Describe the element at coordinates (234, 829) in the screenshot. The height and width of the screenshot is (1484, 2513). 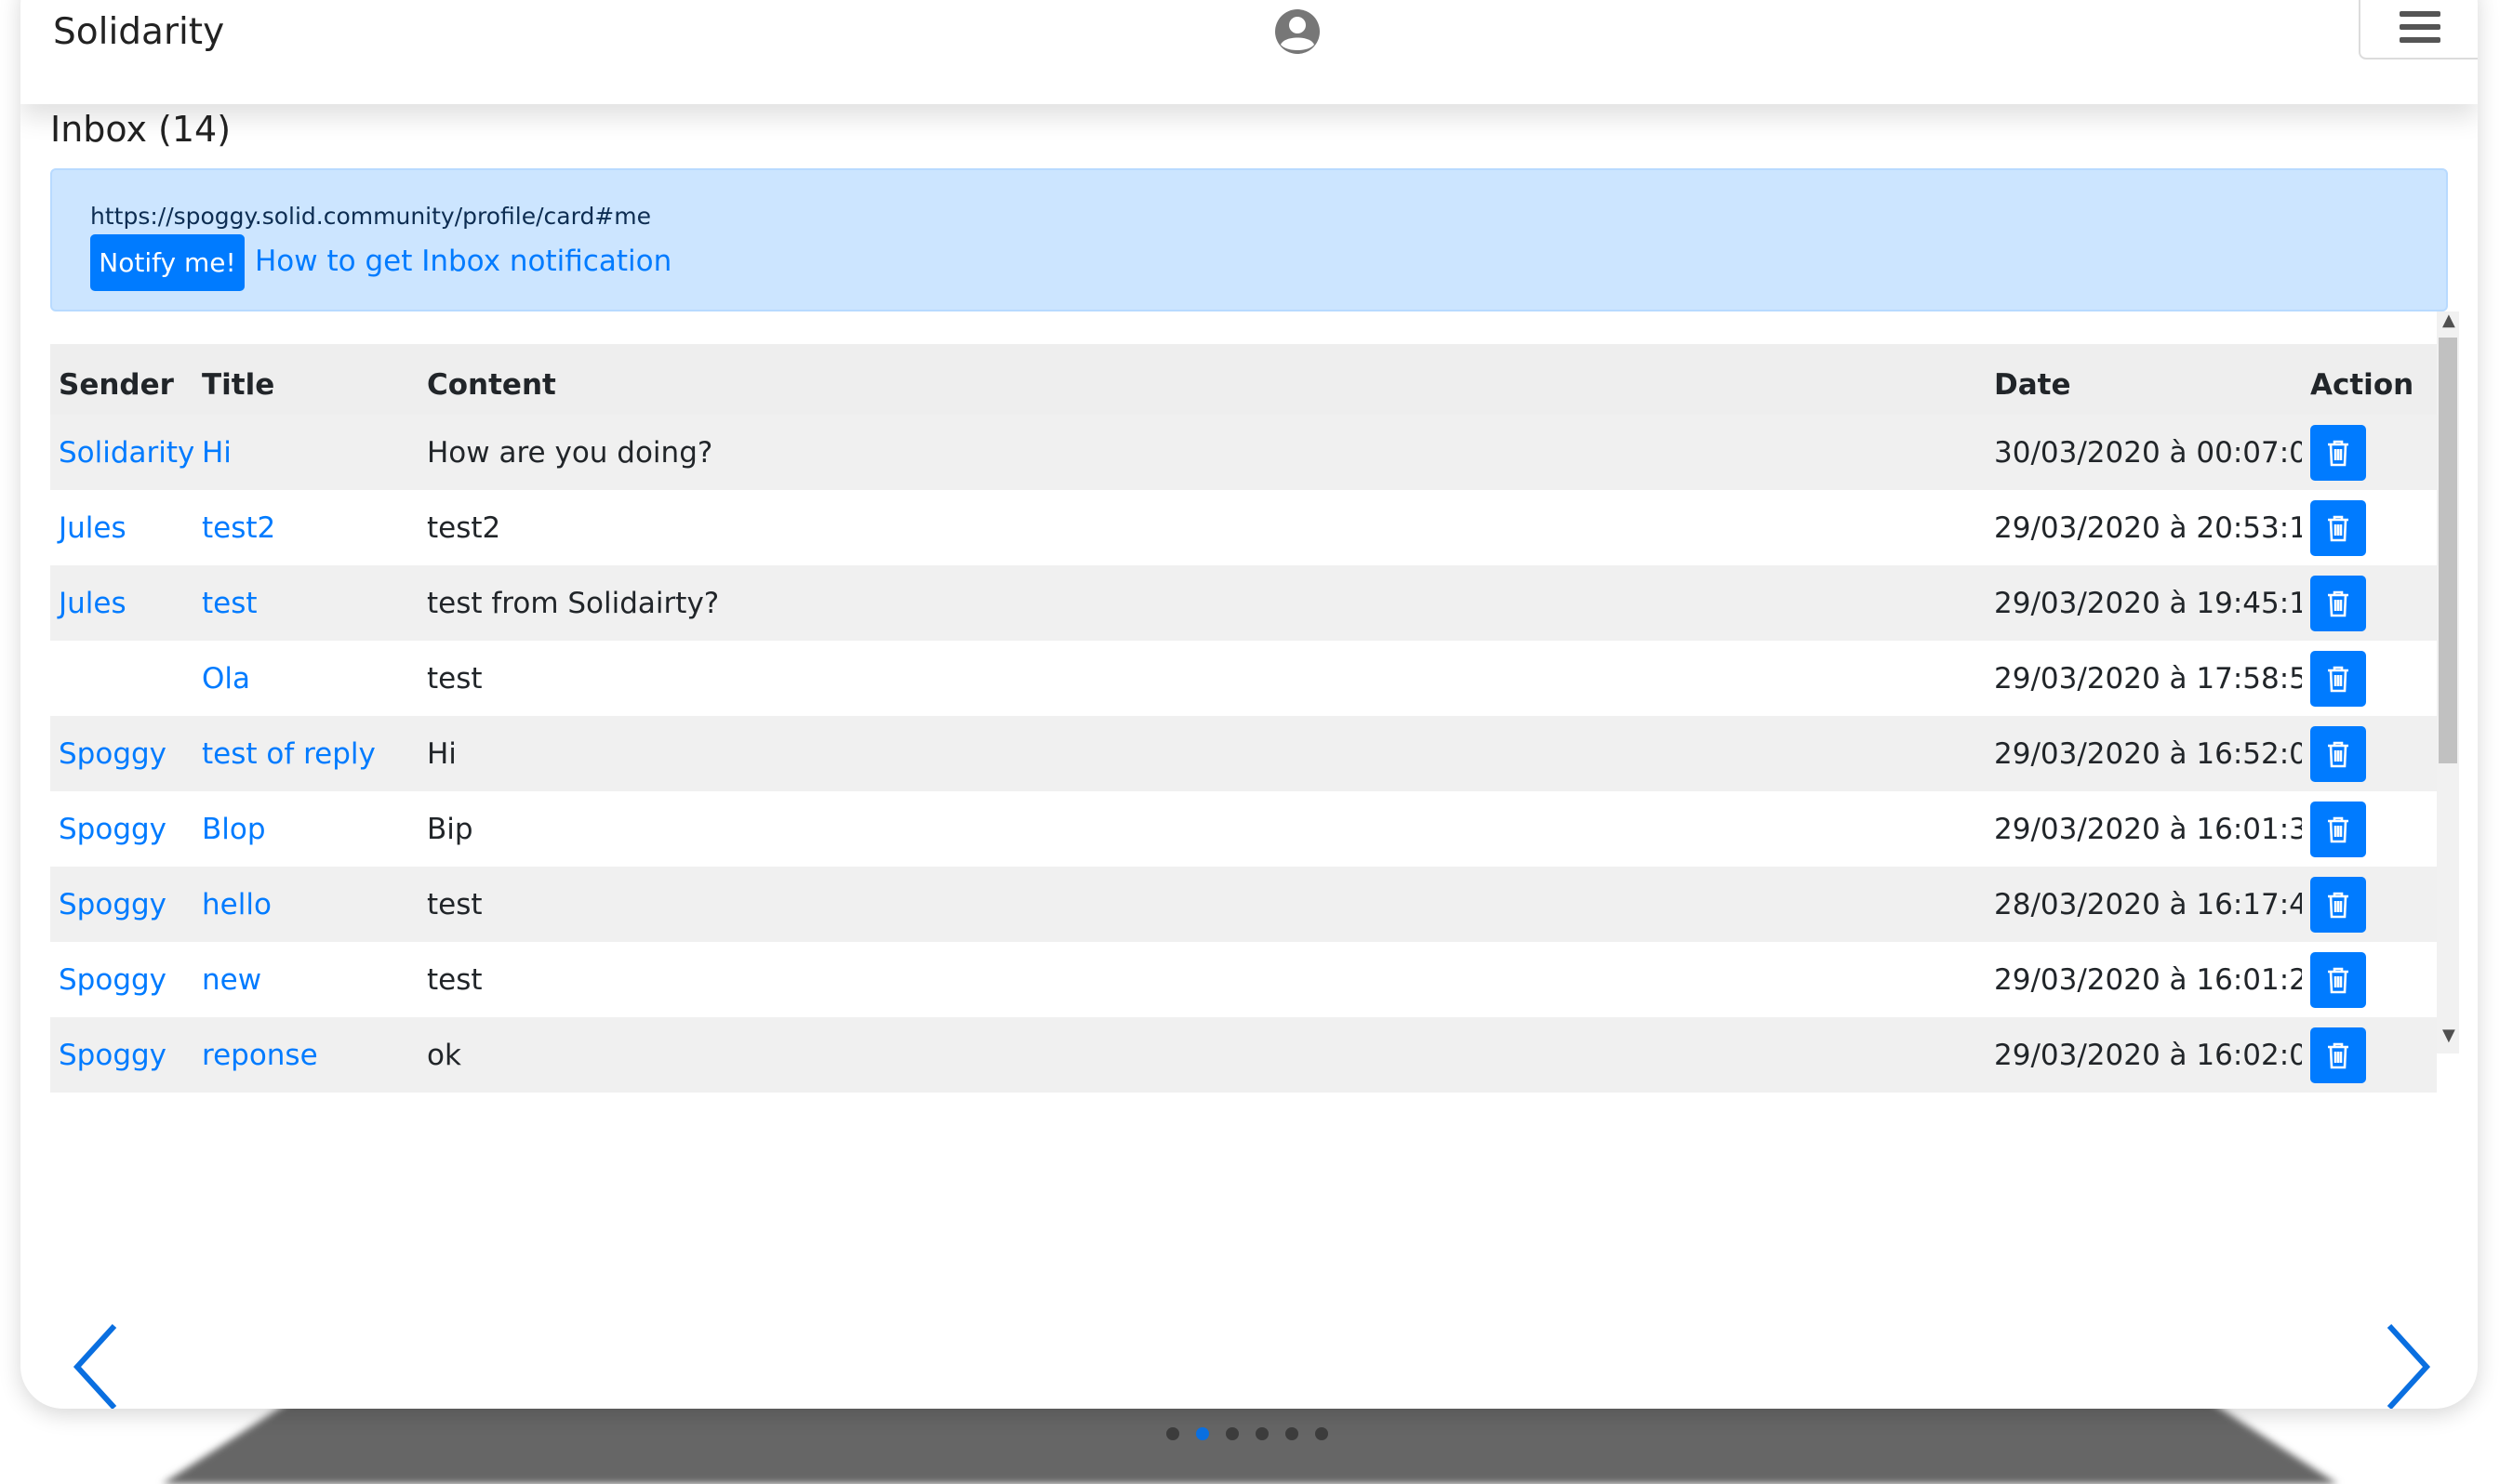
I see `title-link: Blop` at that location.